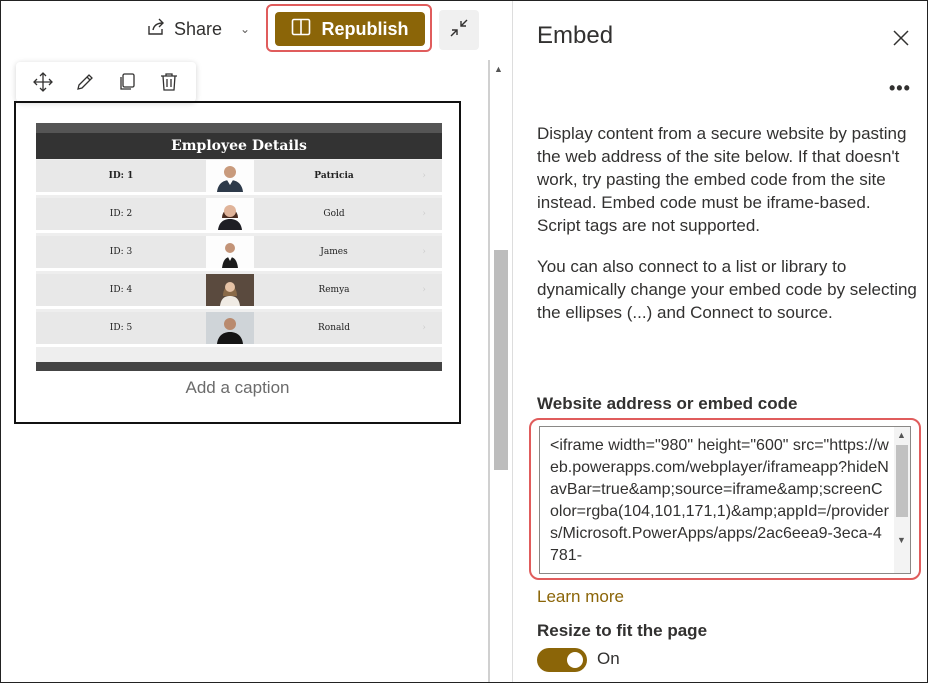 The image size is (928, 683). What do you see at coordinates (121, 176) in the screenshot?
I see `employee-id: ID: 1` at bounding box center [121, 176].